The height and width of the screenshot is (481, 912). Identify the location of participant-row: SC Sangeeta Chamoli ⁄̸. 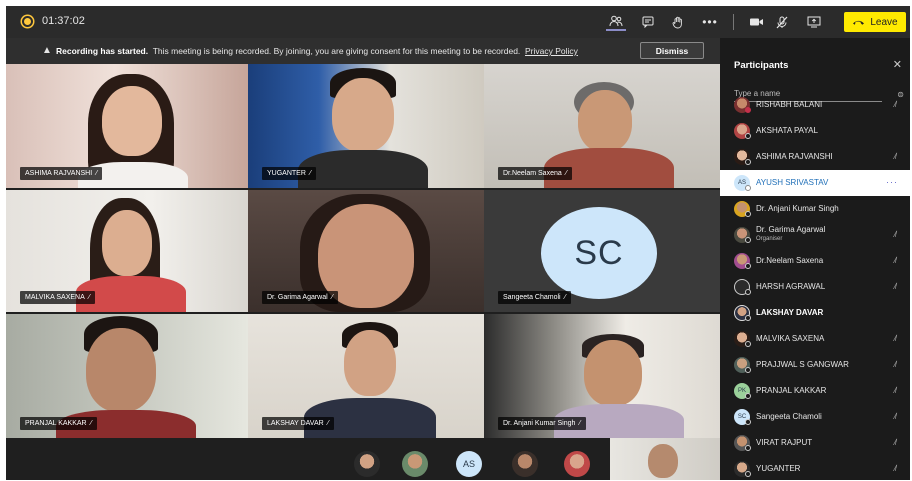
(815, 417).